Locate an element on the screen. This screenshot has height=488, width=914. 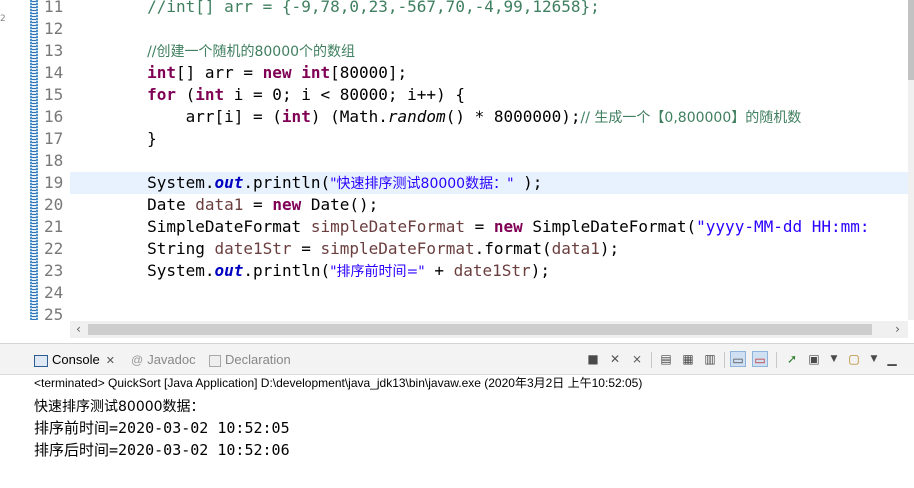
display-console-icon: ▣ is located at coordinates (814, 359).